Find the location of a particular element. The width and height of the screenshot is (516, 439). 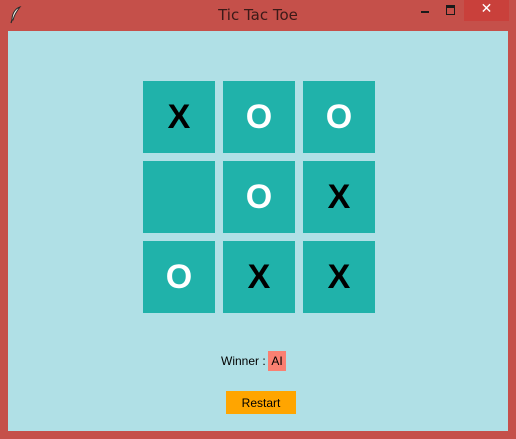

winner-value: AI is located at coordinates (277, 361).